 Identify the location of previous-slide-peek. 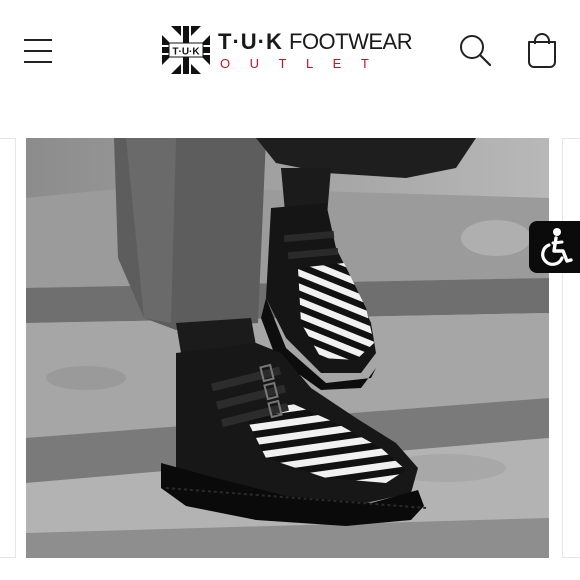
(8, 348).